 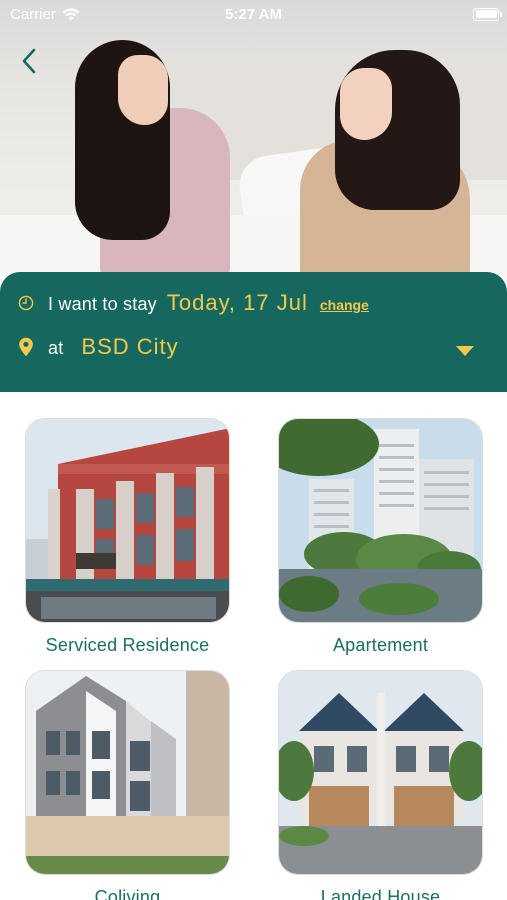 What do you see at coordinates (380, 893) in the screenshot?
I see `category-label: Landed House` at bounding box center [380, 893].